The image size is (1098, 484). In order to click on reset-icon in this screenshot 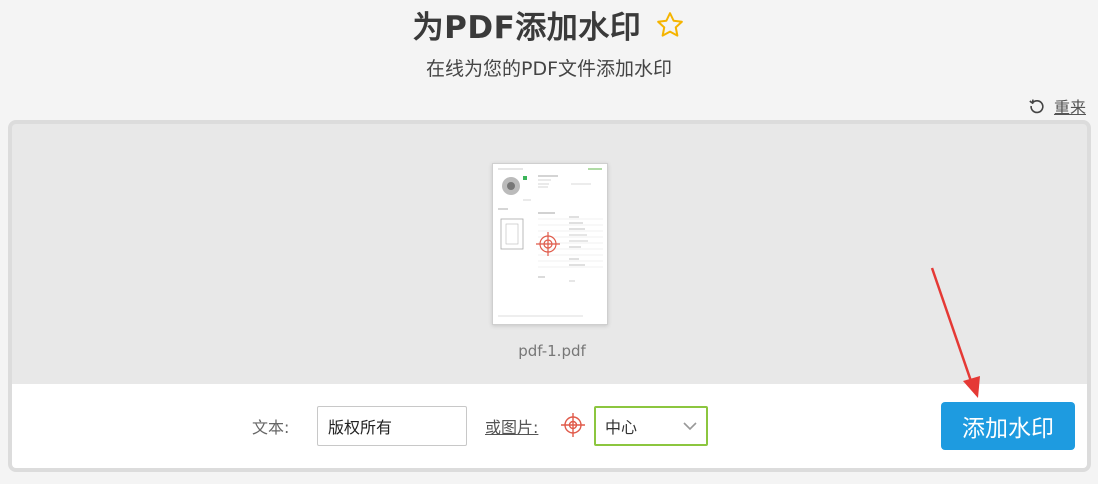, I will do `click(1036, 106)`.